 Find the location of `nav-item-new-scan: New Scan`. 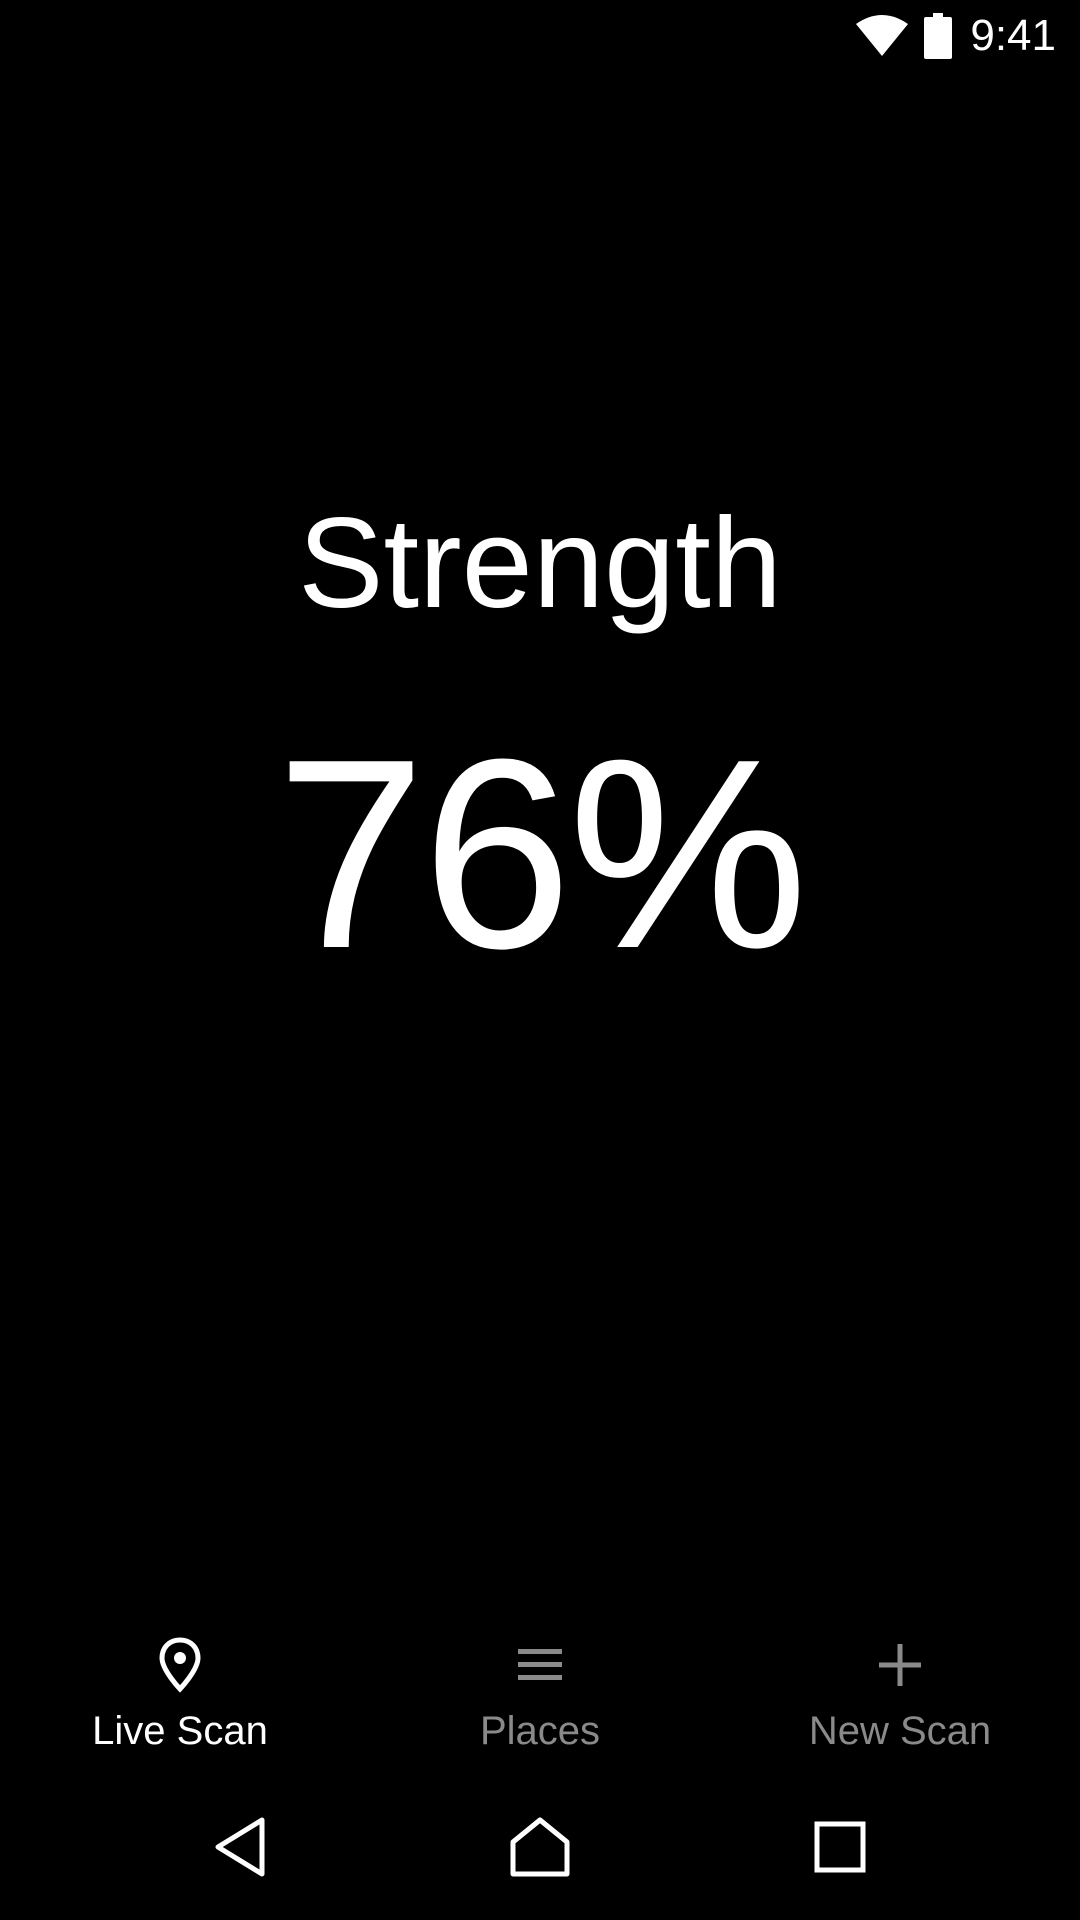

nav-item-new-scan: New Scan is located at coordinates (900, 1700).